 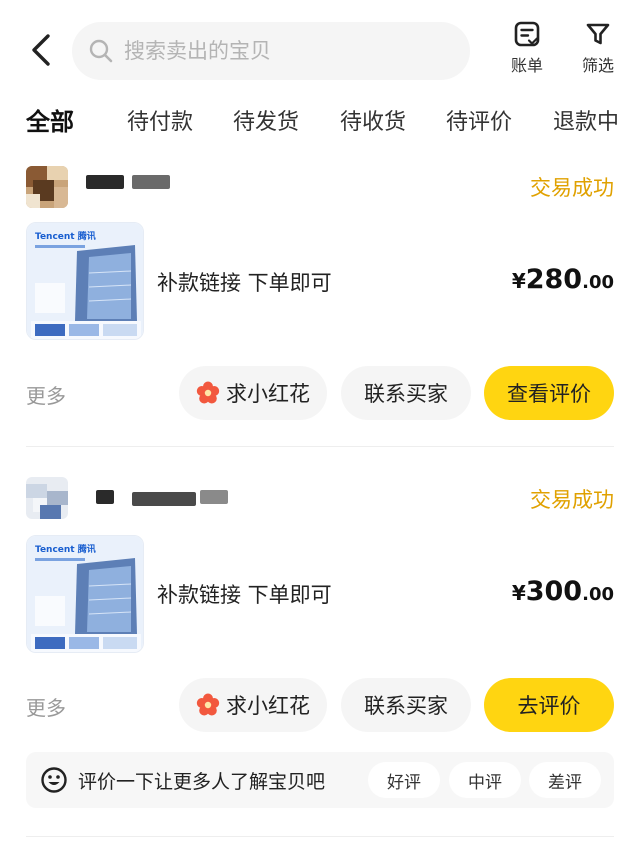 I want to click on product-price: ¥300.00, so click(x=563, y=591).